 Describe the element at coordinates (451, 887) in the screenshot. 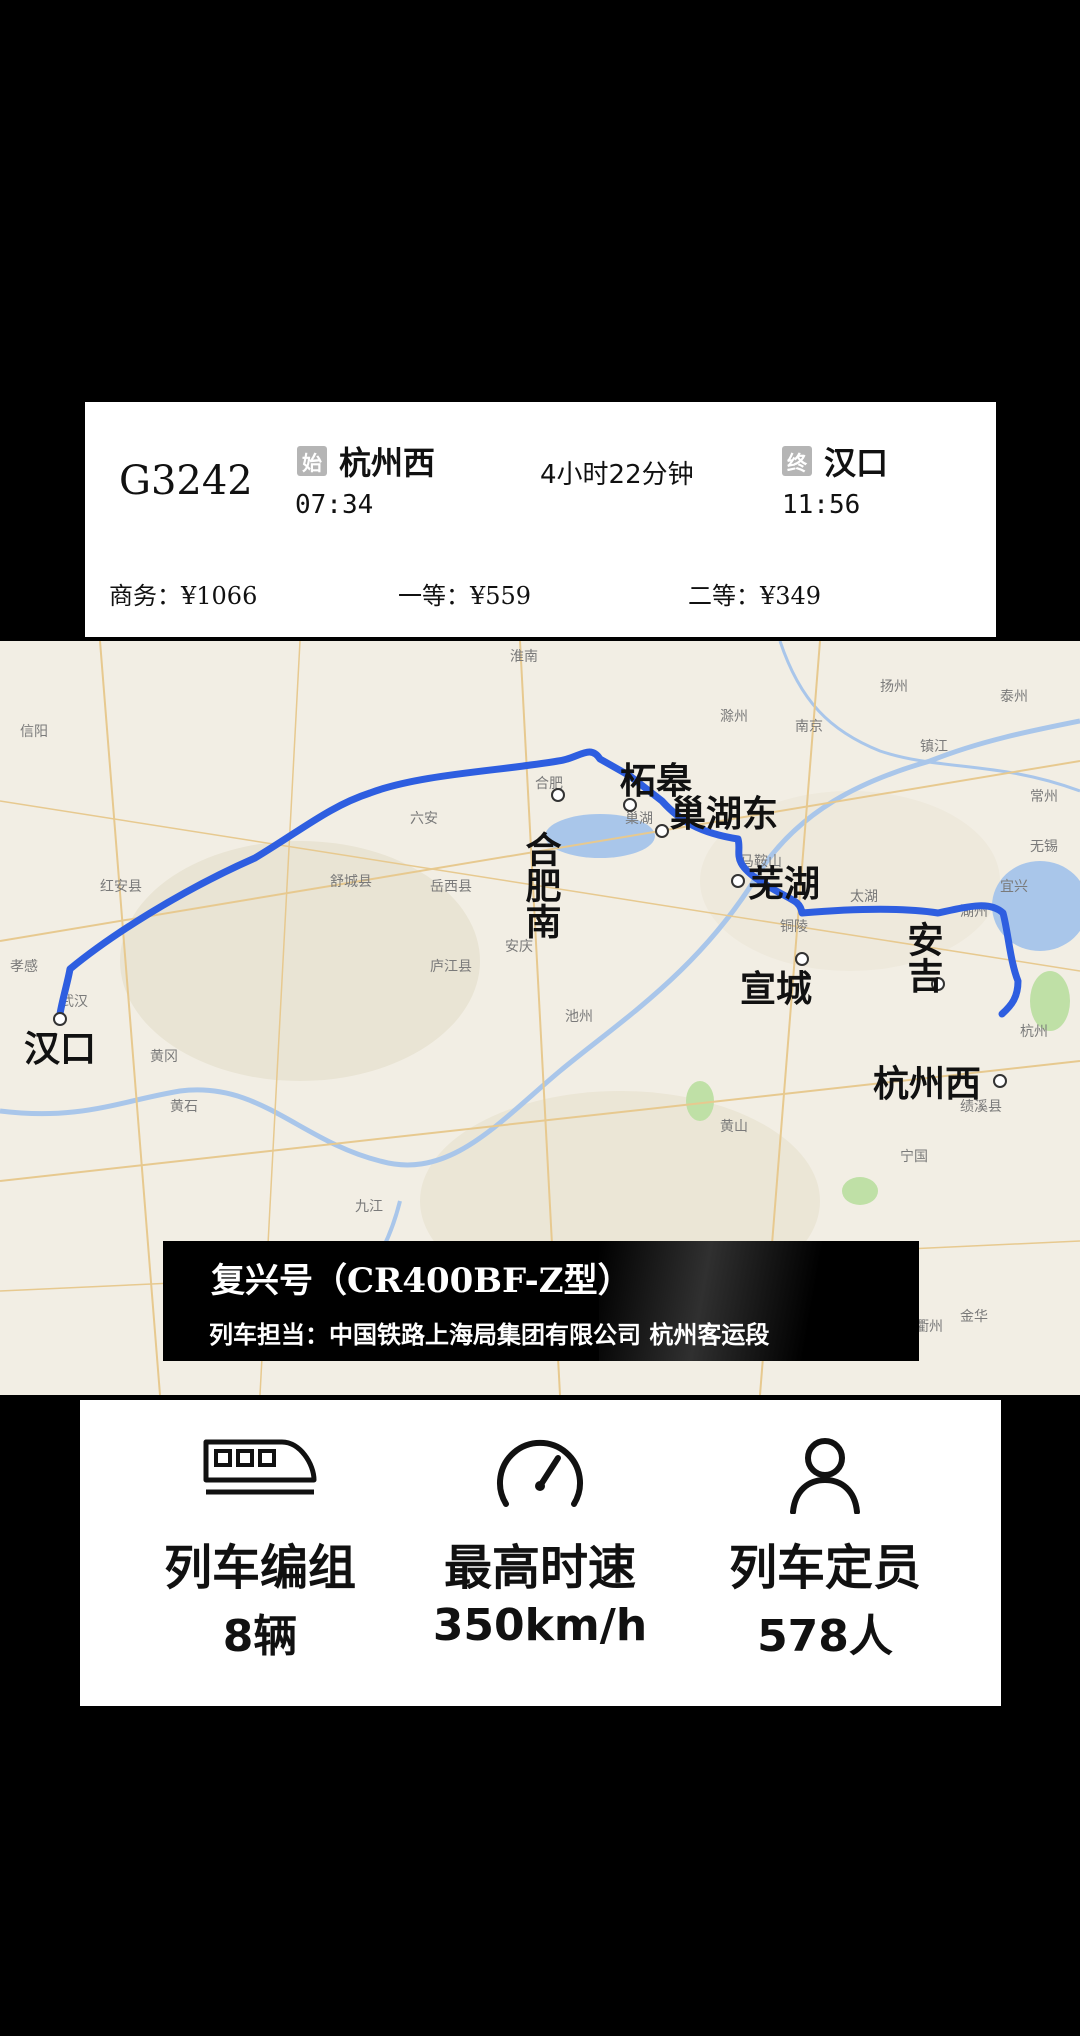

I see `map-place-label: 岳西县` at that location.